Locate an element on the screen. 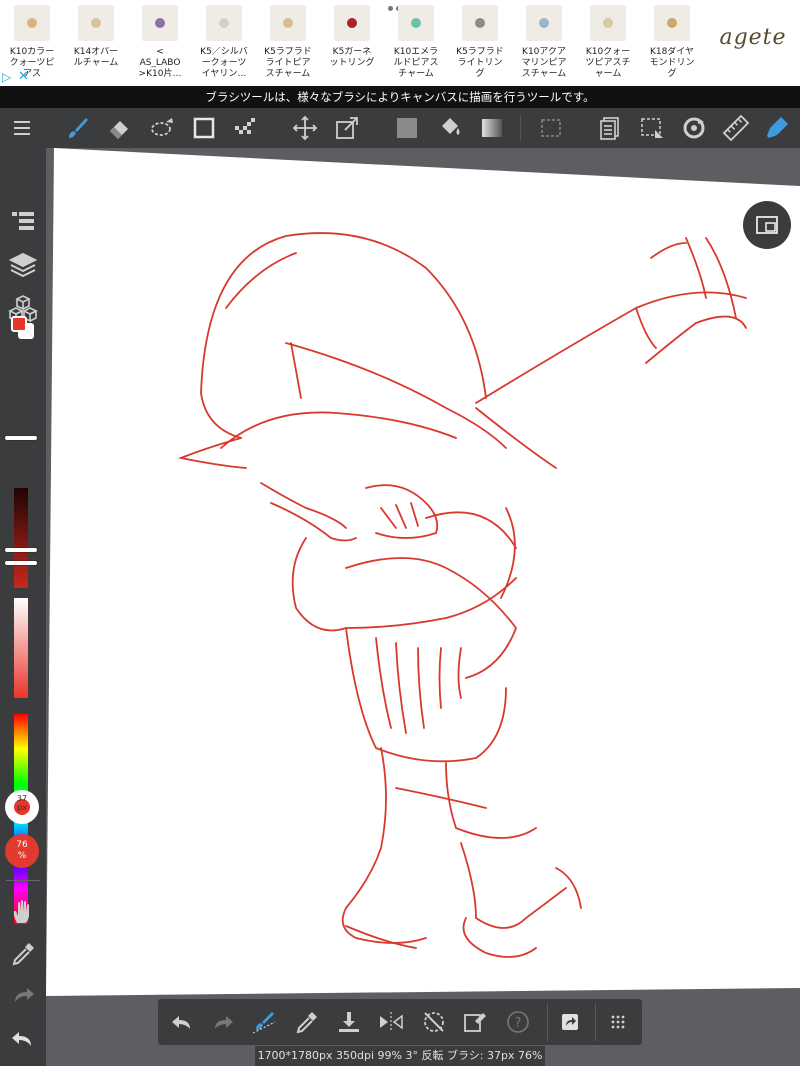  share-export-icon is located at coordinates (570, 1022).